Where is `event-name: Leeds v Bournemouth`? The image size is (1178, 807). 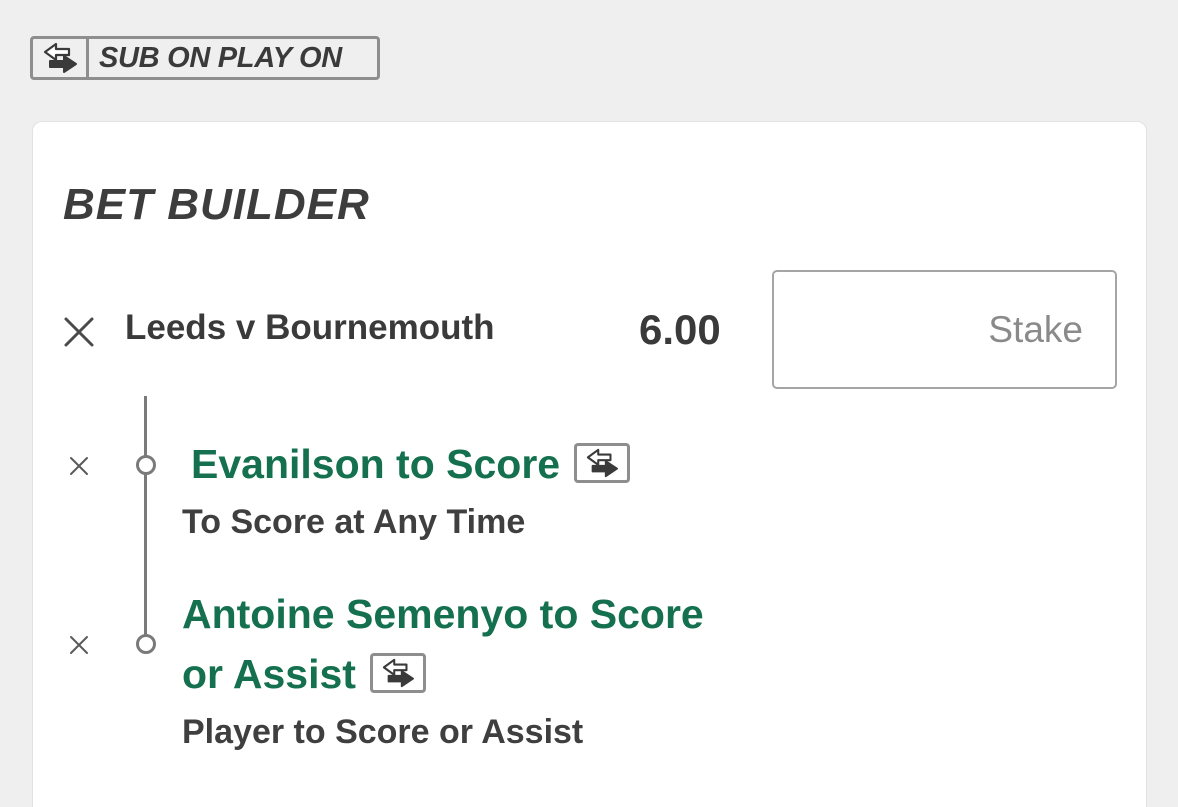
event-name: Leeds v Bournemouth is located at coordinates (310, 327).